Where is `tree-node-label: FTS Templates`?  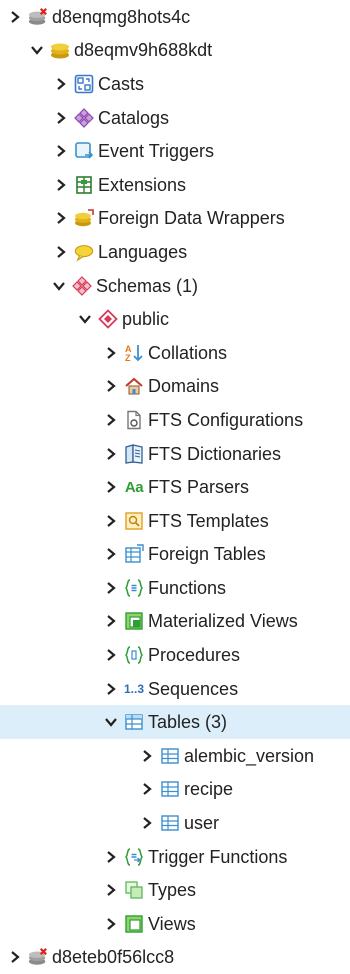
tree-node-label: FTS Templates is located at coordinates (208, 520).